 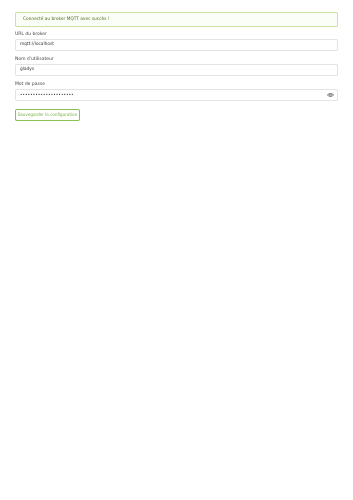 I want to click on broker-url-input: mqtt://localhost, so click(x=176, y=45).